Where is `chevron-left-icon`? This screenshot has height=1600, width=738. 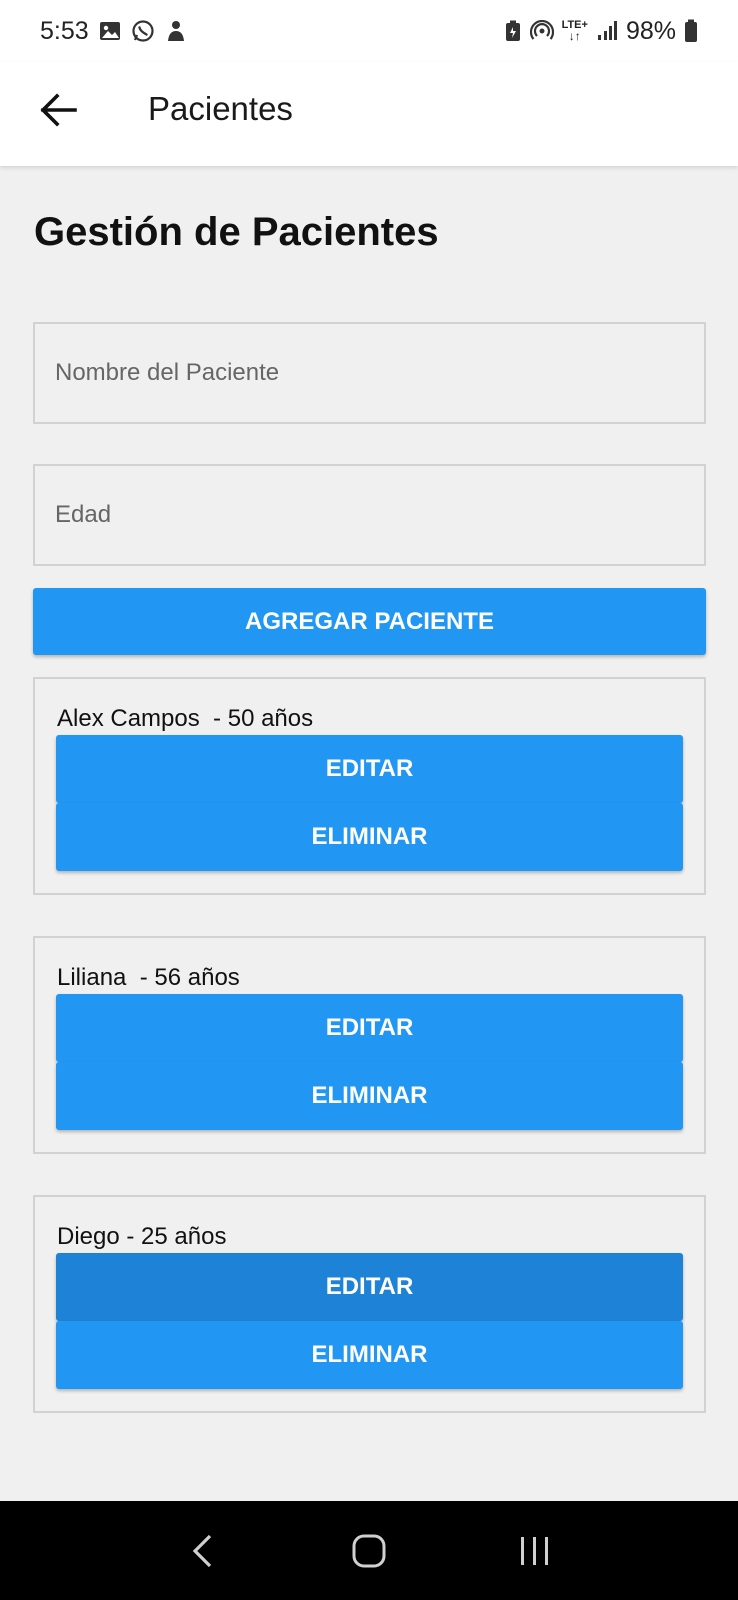
chevron-left-icon is located at coordinates (202, 1550).